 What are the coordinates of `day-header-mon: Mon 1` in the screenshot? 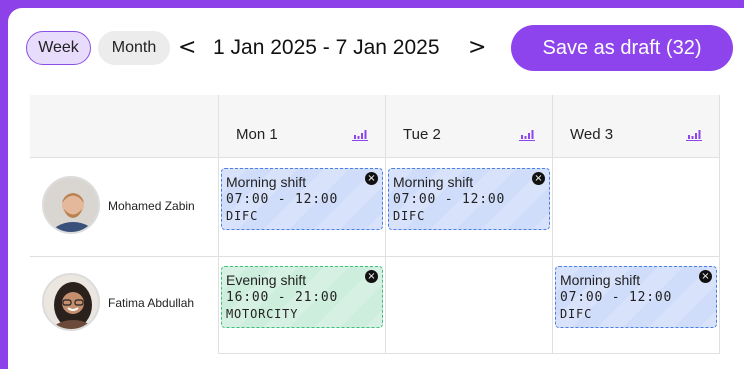 It's located at (257, 134).